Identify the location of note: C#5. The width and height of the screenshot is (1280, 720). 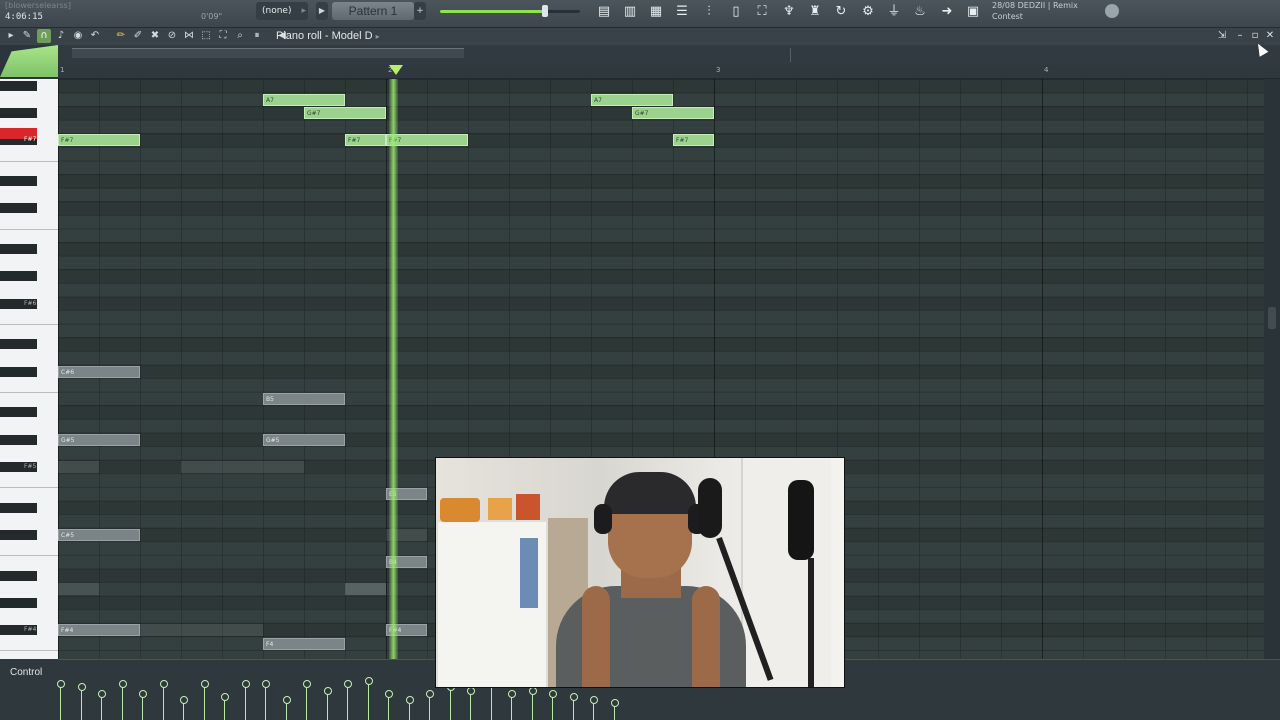
(99, 534).